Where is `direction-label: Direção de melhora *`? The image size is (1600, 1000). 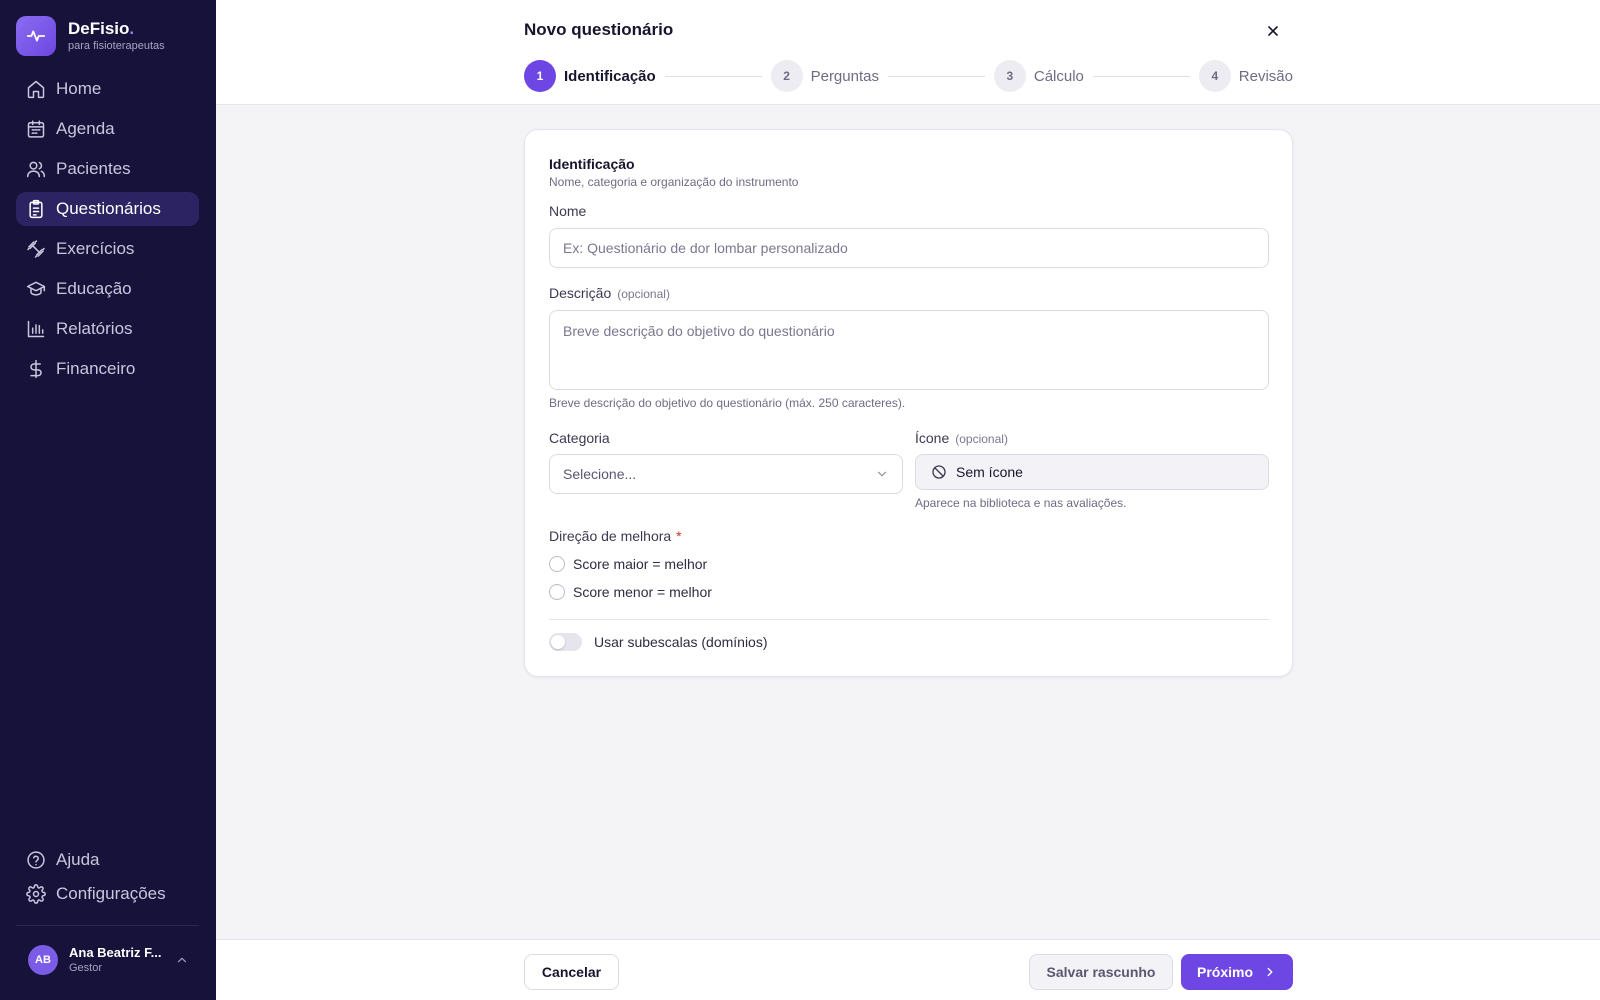
direction-label: Direção de melhora * is located at coordinates (615, 536).